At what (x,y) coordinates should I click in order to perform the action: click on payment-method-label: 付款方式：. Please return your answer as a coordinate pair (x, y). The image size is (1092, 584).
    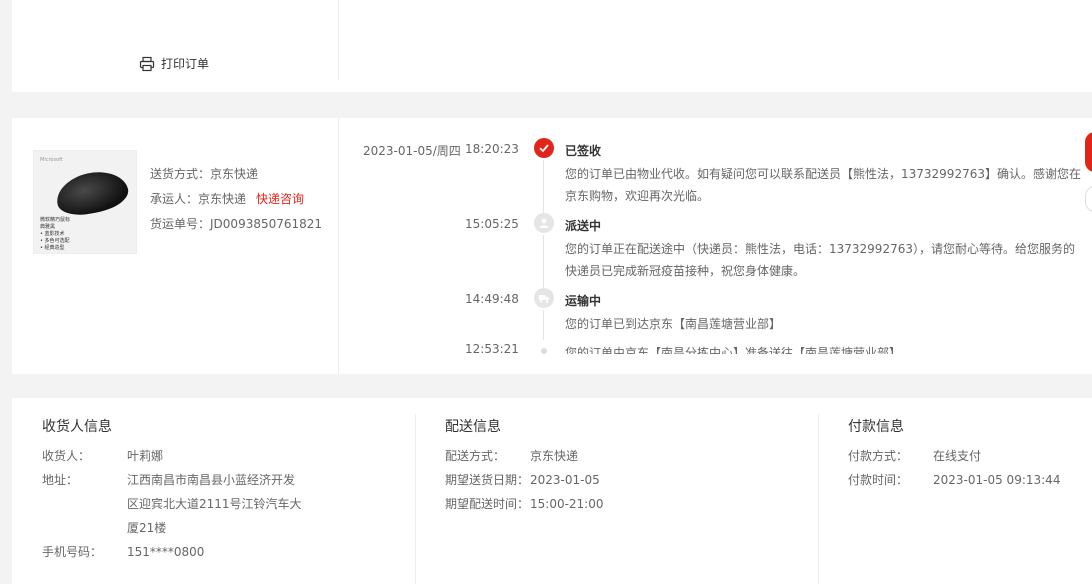
    Looking at the image, I should click on (878, 456).